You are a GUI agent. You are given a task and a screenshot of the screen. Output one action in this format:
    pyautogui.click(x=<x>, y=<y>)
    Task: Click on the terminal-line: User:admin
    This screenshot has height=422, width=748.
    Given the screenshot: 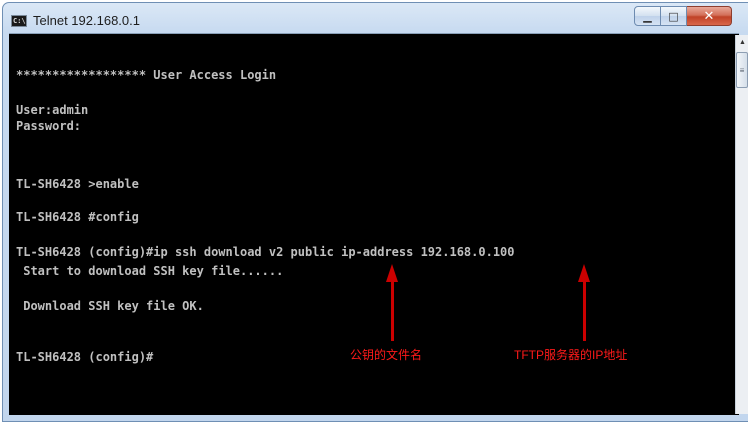 What is the action you would take?
    pyautogui.click(x=52, y=110)
    